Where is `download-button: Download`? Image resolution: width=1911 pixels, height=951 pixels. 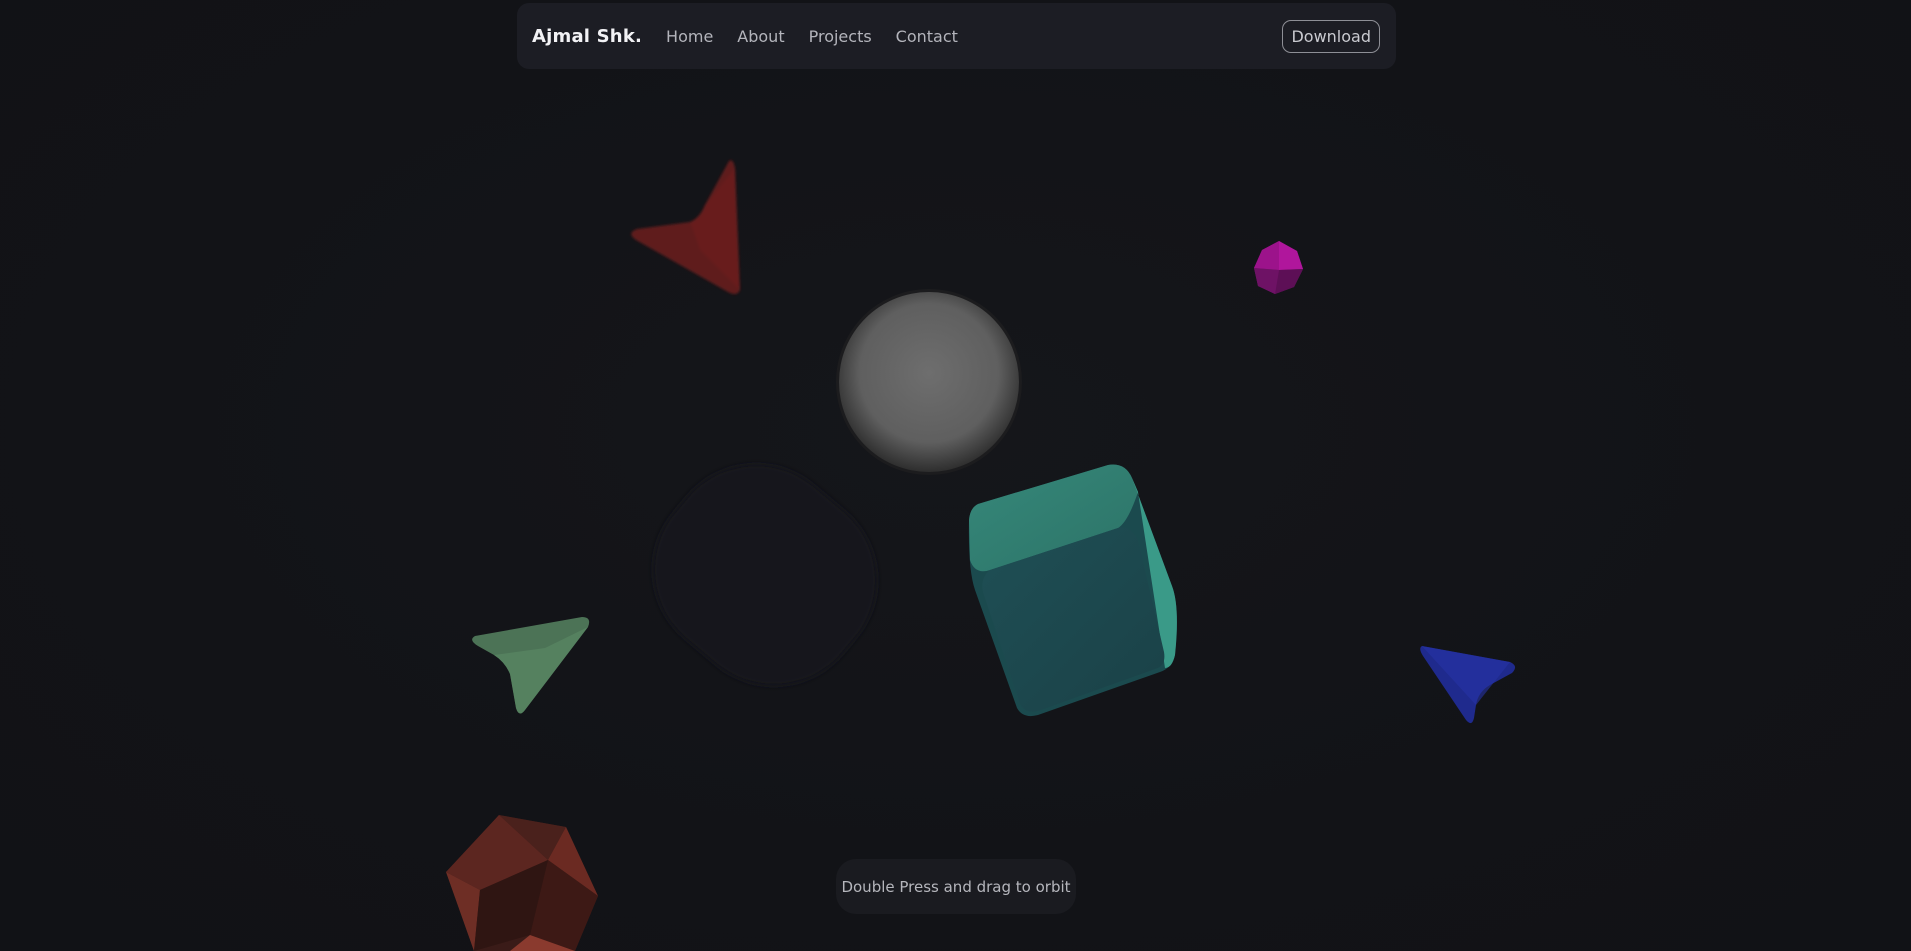
download-button: Download is located at coordinates (1331, 36).